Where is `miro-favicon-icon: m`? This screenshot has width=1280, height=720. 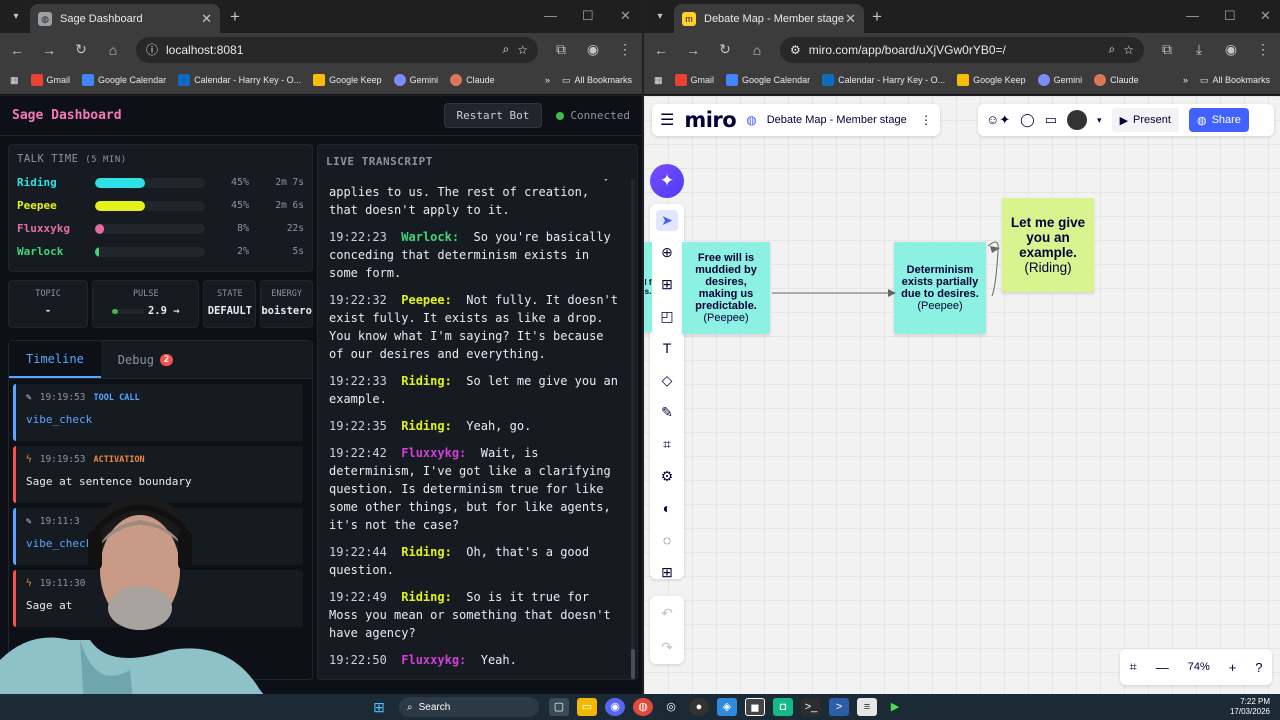 miro-favicon-icon: m is located at coordinates (689, 18).